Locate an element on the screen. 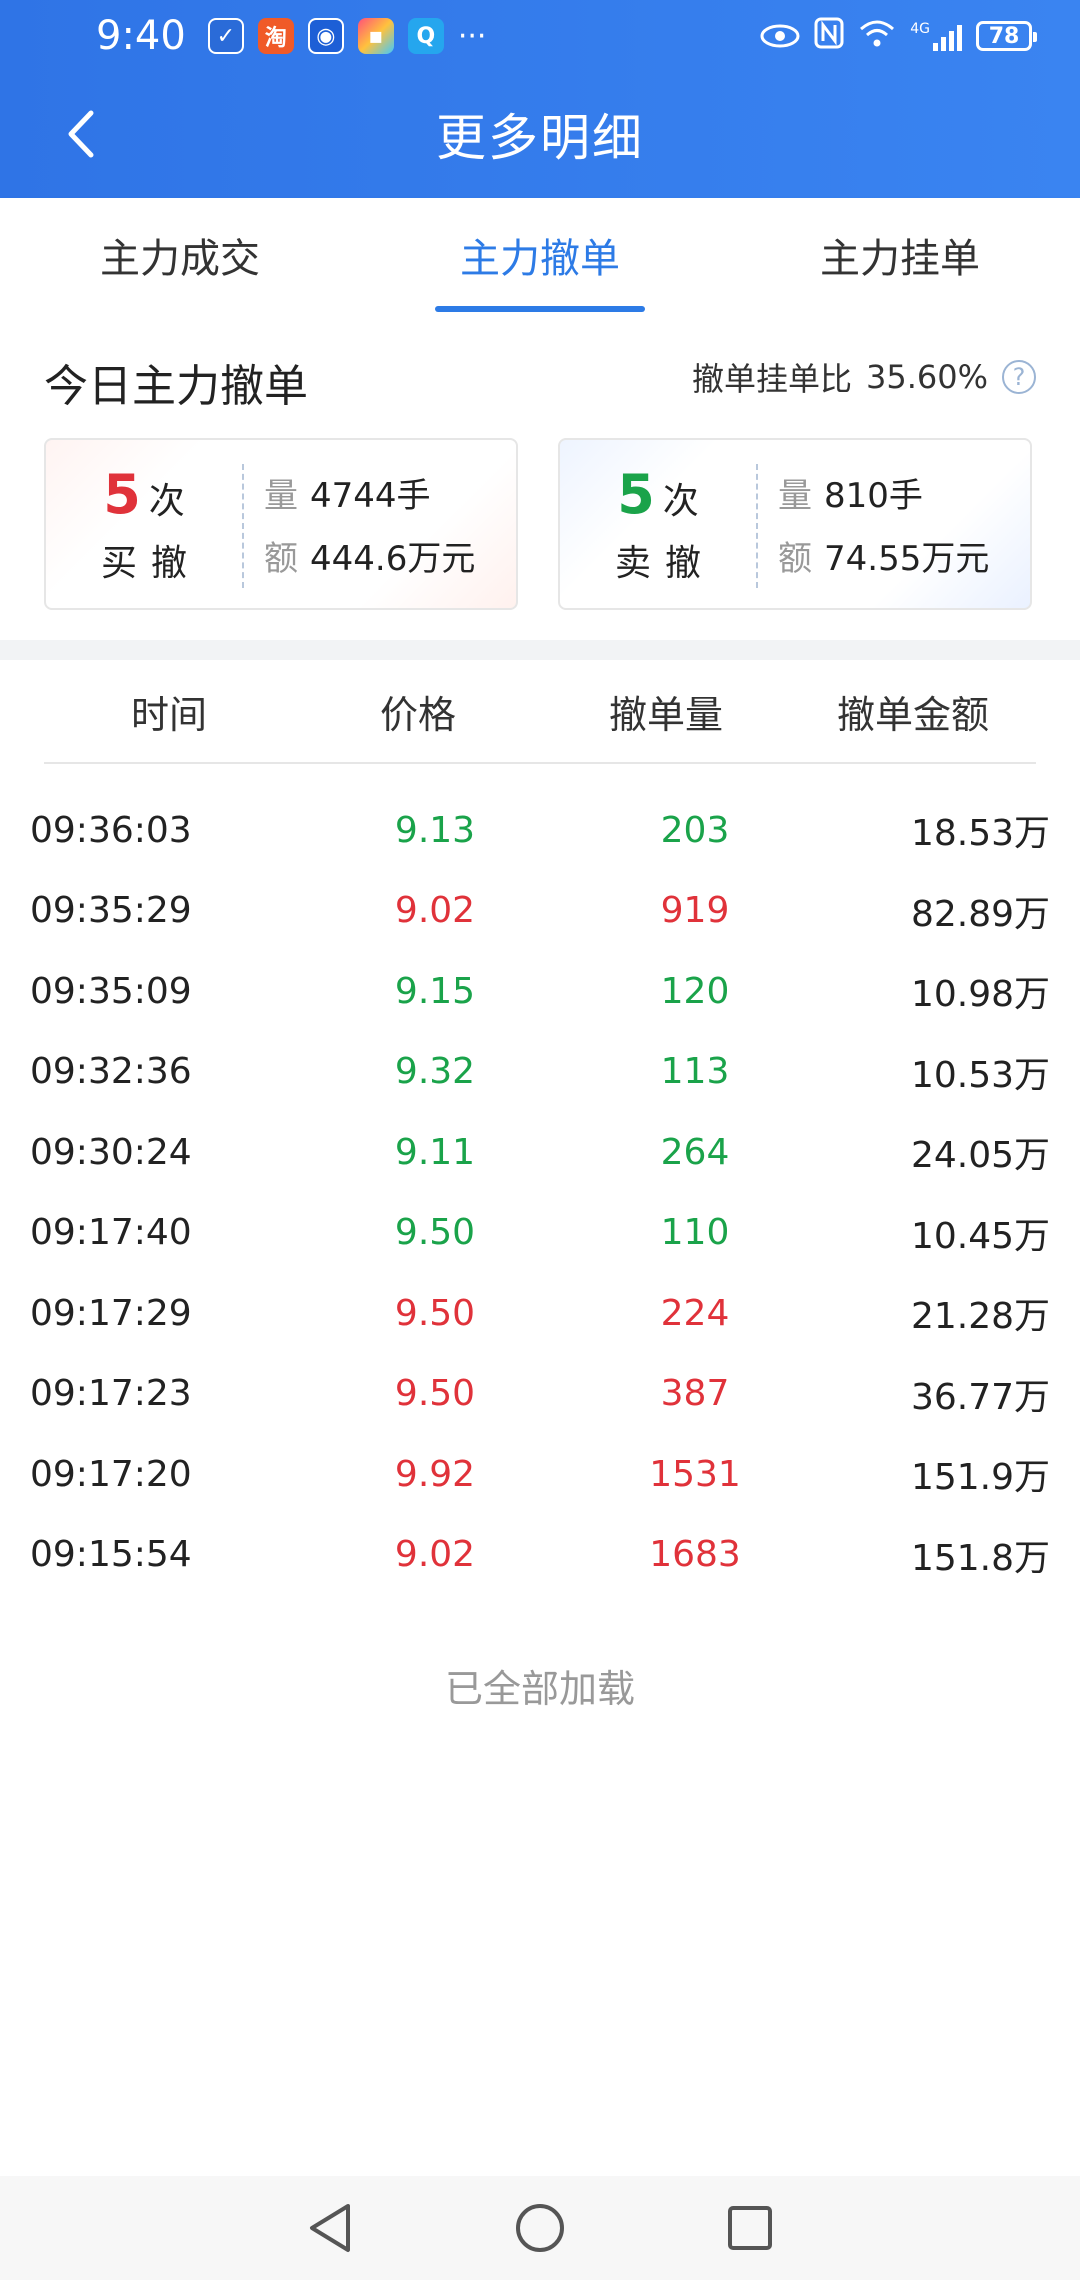  table-header: 时间 价格 撤单量 撤单金额 is located at coordinates (540, 712).